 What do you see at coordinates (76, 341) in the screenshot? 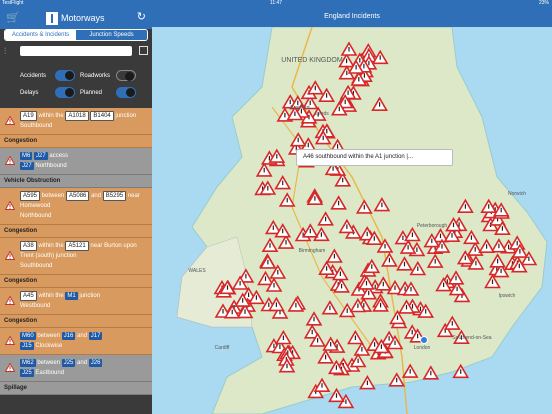
I see `incident-item: M60 between J16 and J17 J15 Clockwise` at bounding box center [76, 341].